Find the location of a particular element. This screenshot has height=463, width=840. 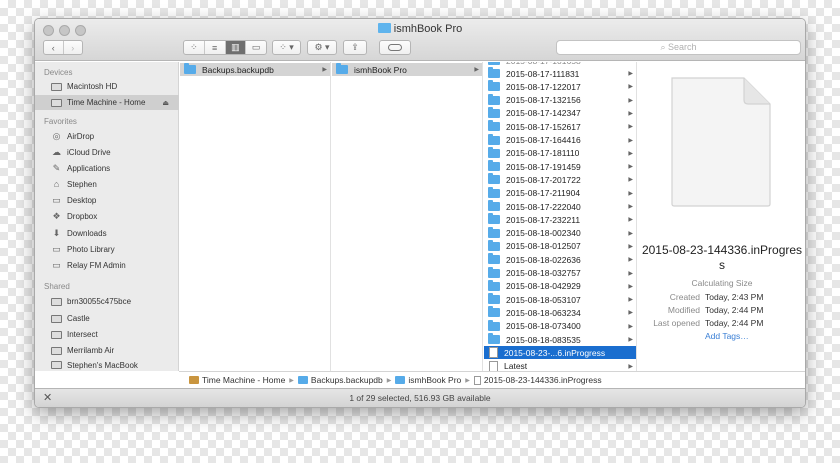

list-item: 2015-08-18-042929 ▶ is located at coordinates (560, 286).